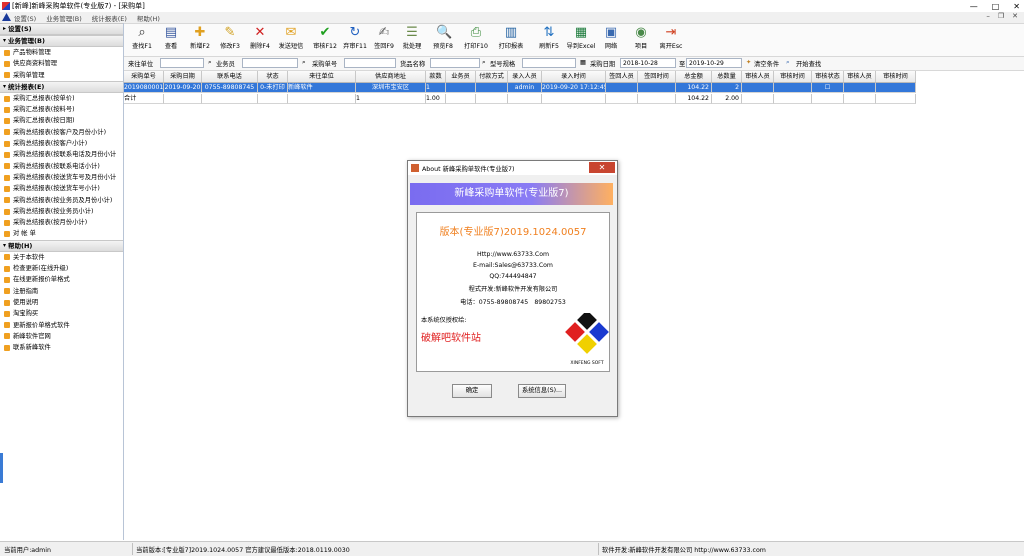  I want to click on sidebar-section-business: ▾ 业务管理(B), so click(61, 41).